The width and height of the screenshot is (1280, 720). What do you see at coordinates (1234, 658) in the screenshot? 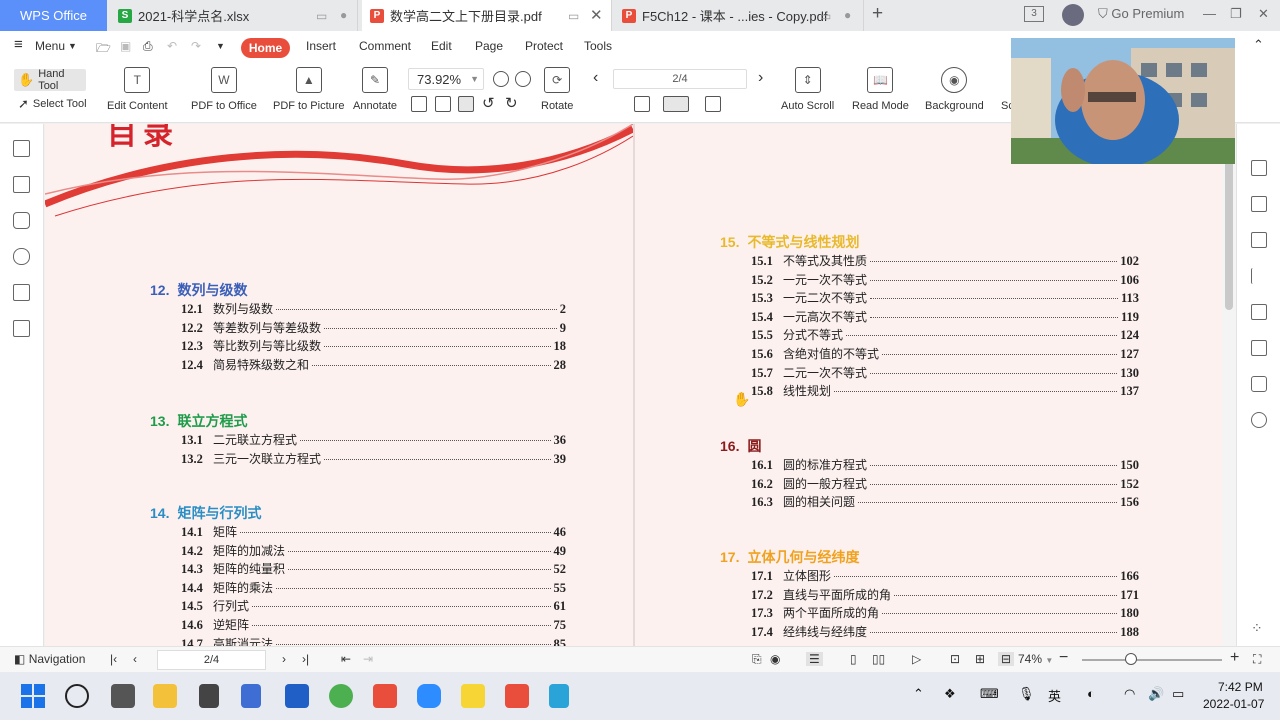
I see `zoom-in-icon: +` at bounding box center [1234, 658].